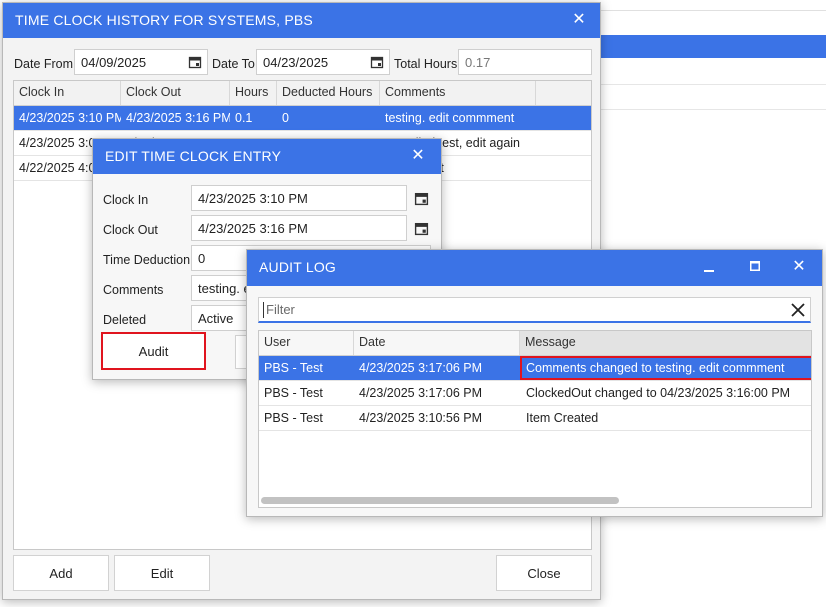  I want to click on cell-clock-in: 4/23/2025 3:10 PM, so click(70, 118).